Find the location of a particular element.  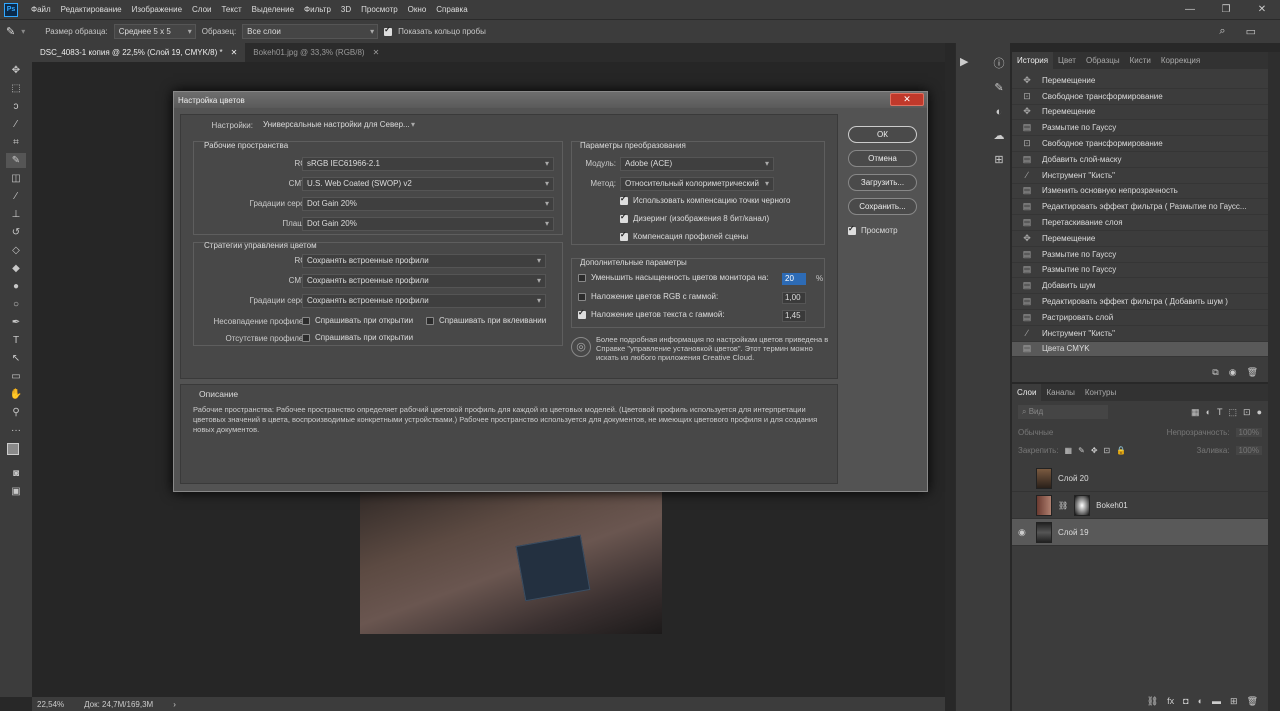

tab-channels: Каналы is located at coordinates (1060, 392).